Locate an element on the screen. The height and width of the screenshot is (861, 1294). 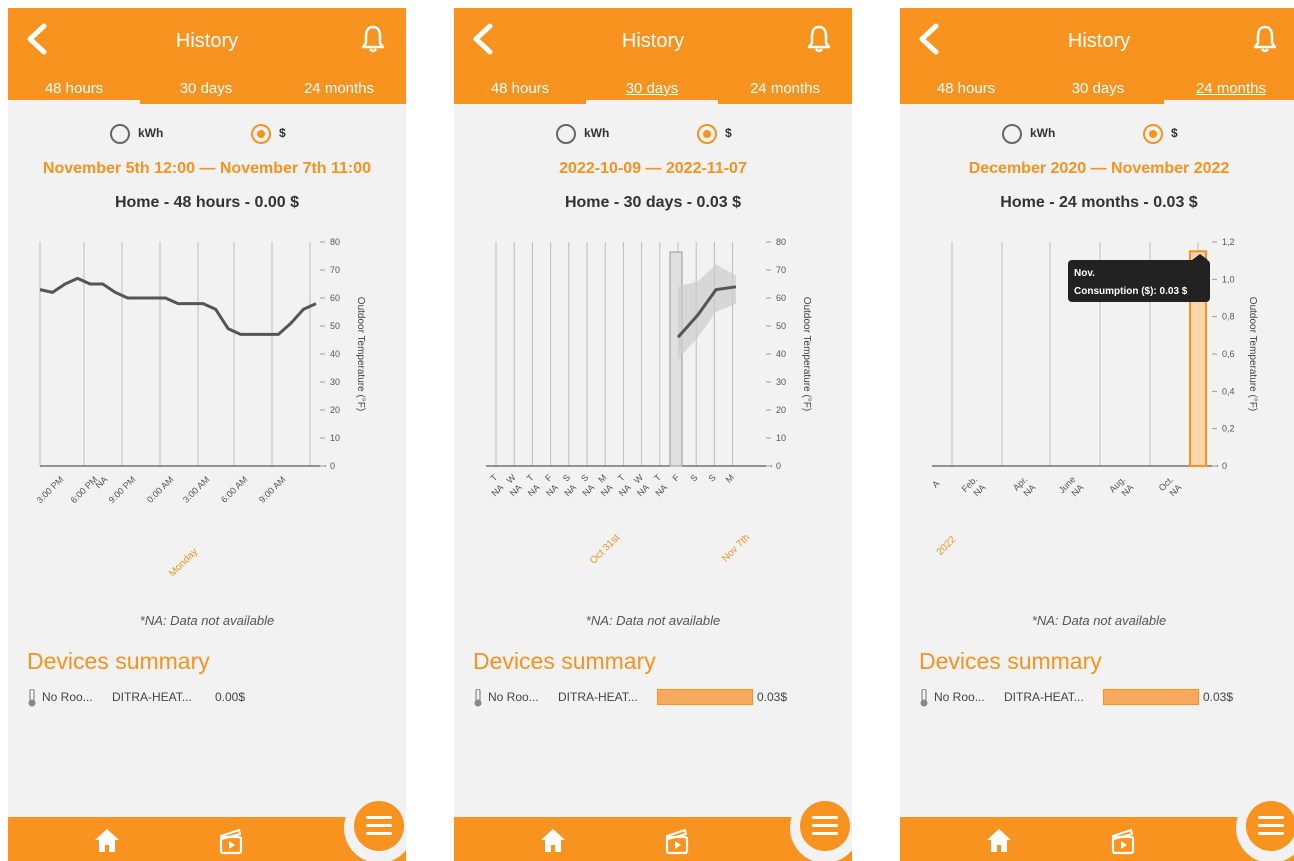
x-tick-label: F is located at coordinates (675, 477).